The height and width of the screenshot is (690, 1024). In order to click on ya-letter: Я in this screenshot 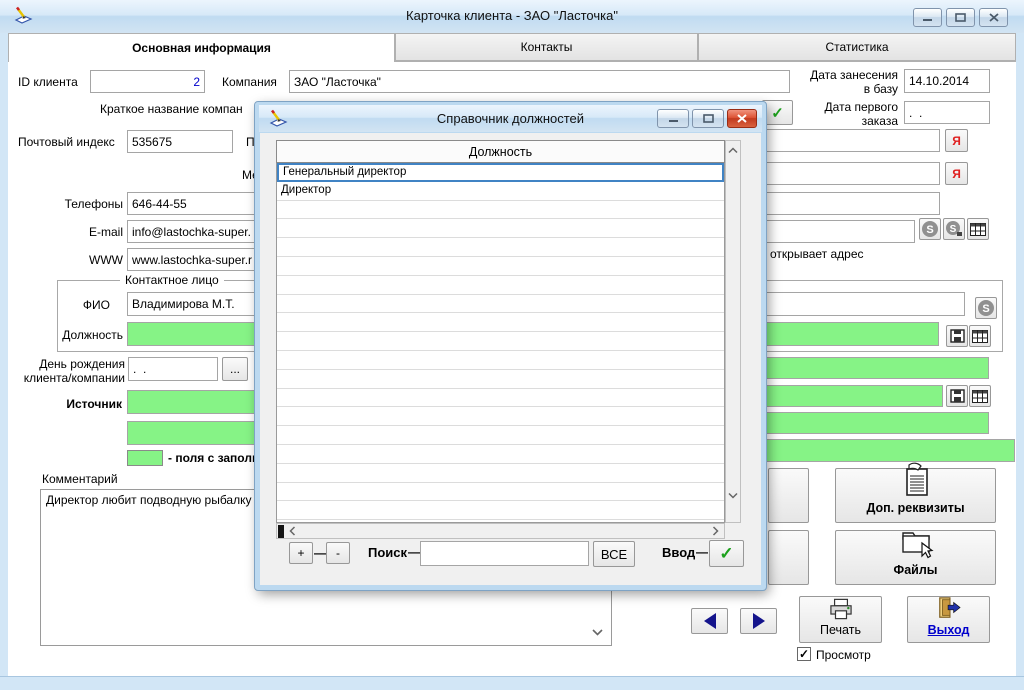, I will do `click(956, 173)`.